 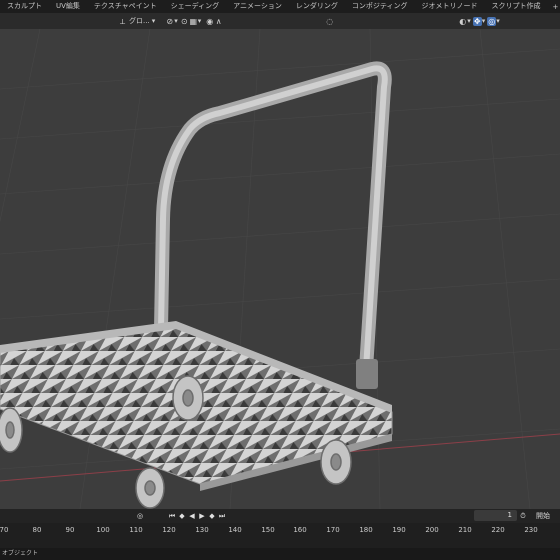 What do you see at coordinates (218, 21) in the screenshot?
I see `falloff-icon: ∧` at bounding box center [218, 21].